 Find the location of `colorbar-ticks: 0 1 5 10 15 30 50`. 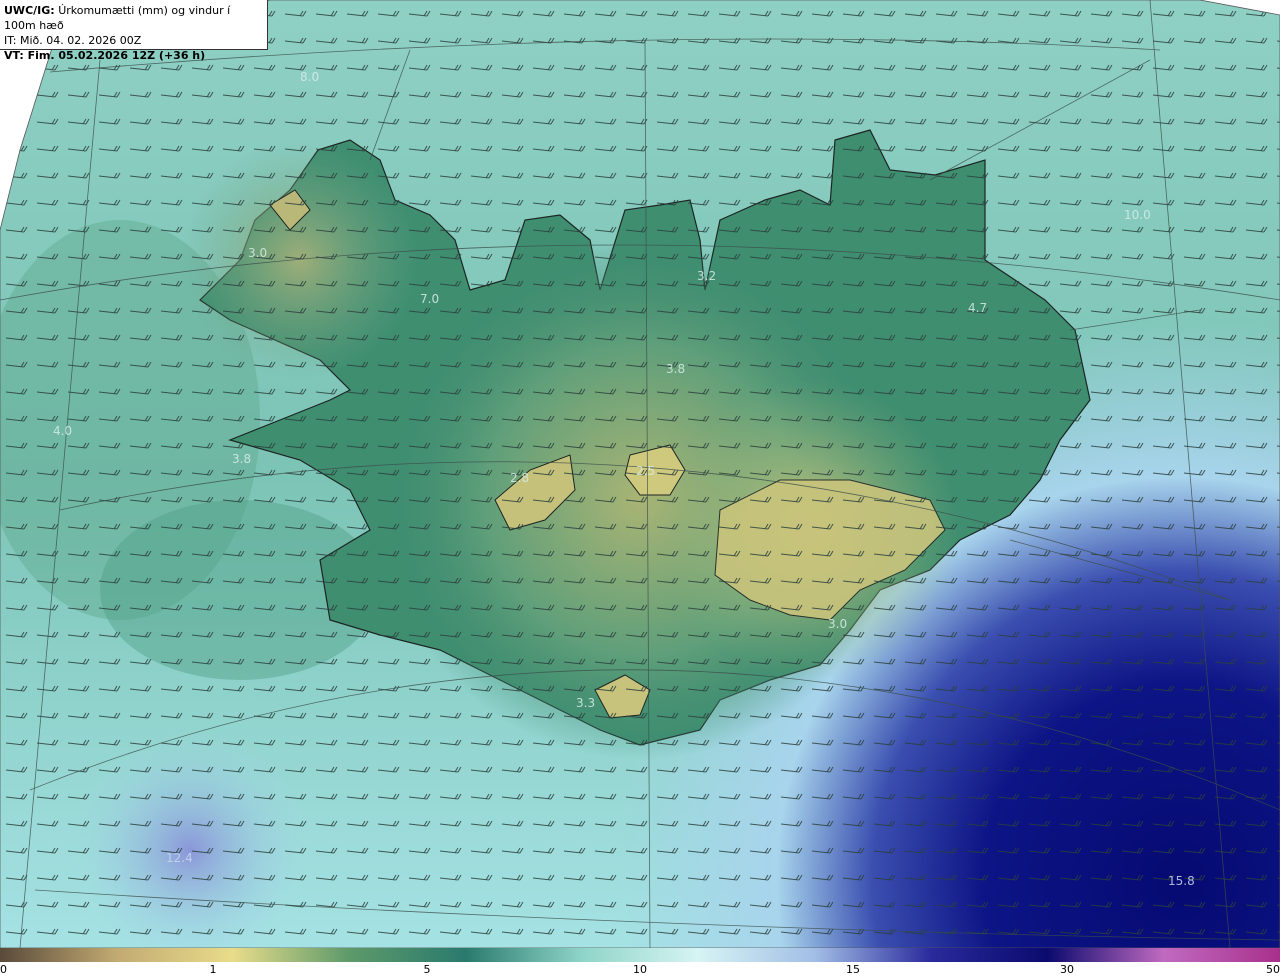

colorbar-ticks: 0 1 5 10 15 30 50 is located at coordinates (640, 970).